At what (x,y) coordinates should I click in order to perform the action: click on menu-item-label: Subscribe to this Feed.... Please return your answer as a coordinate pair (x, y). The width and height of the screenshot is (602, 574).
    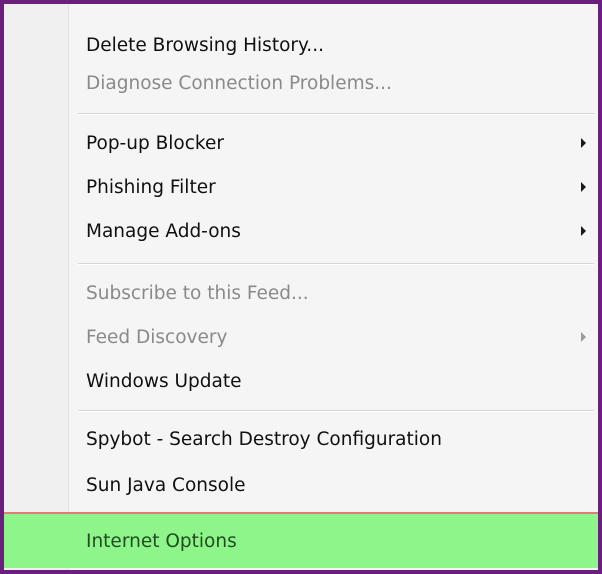
    Looking at the image, I should click on (197, 293).